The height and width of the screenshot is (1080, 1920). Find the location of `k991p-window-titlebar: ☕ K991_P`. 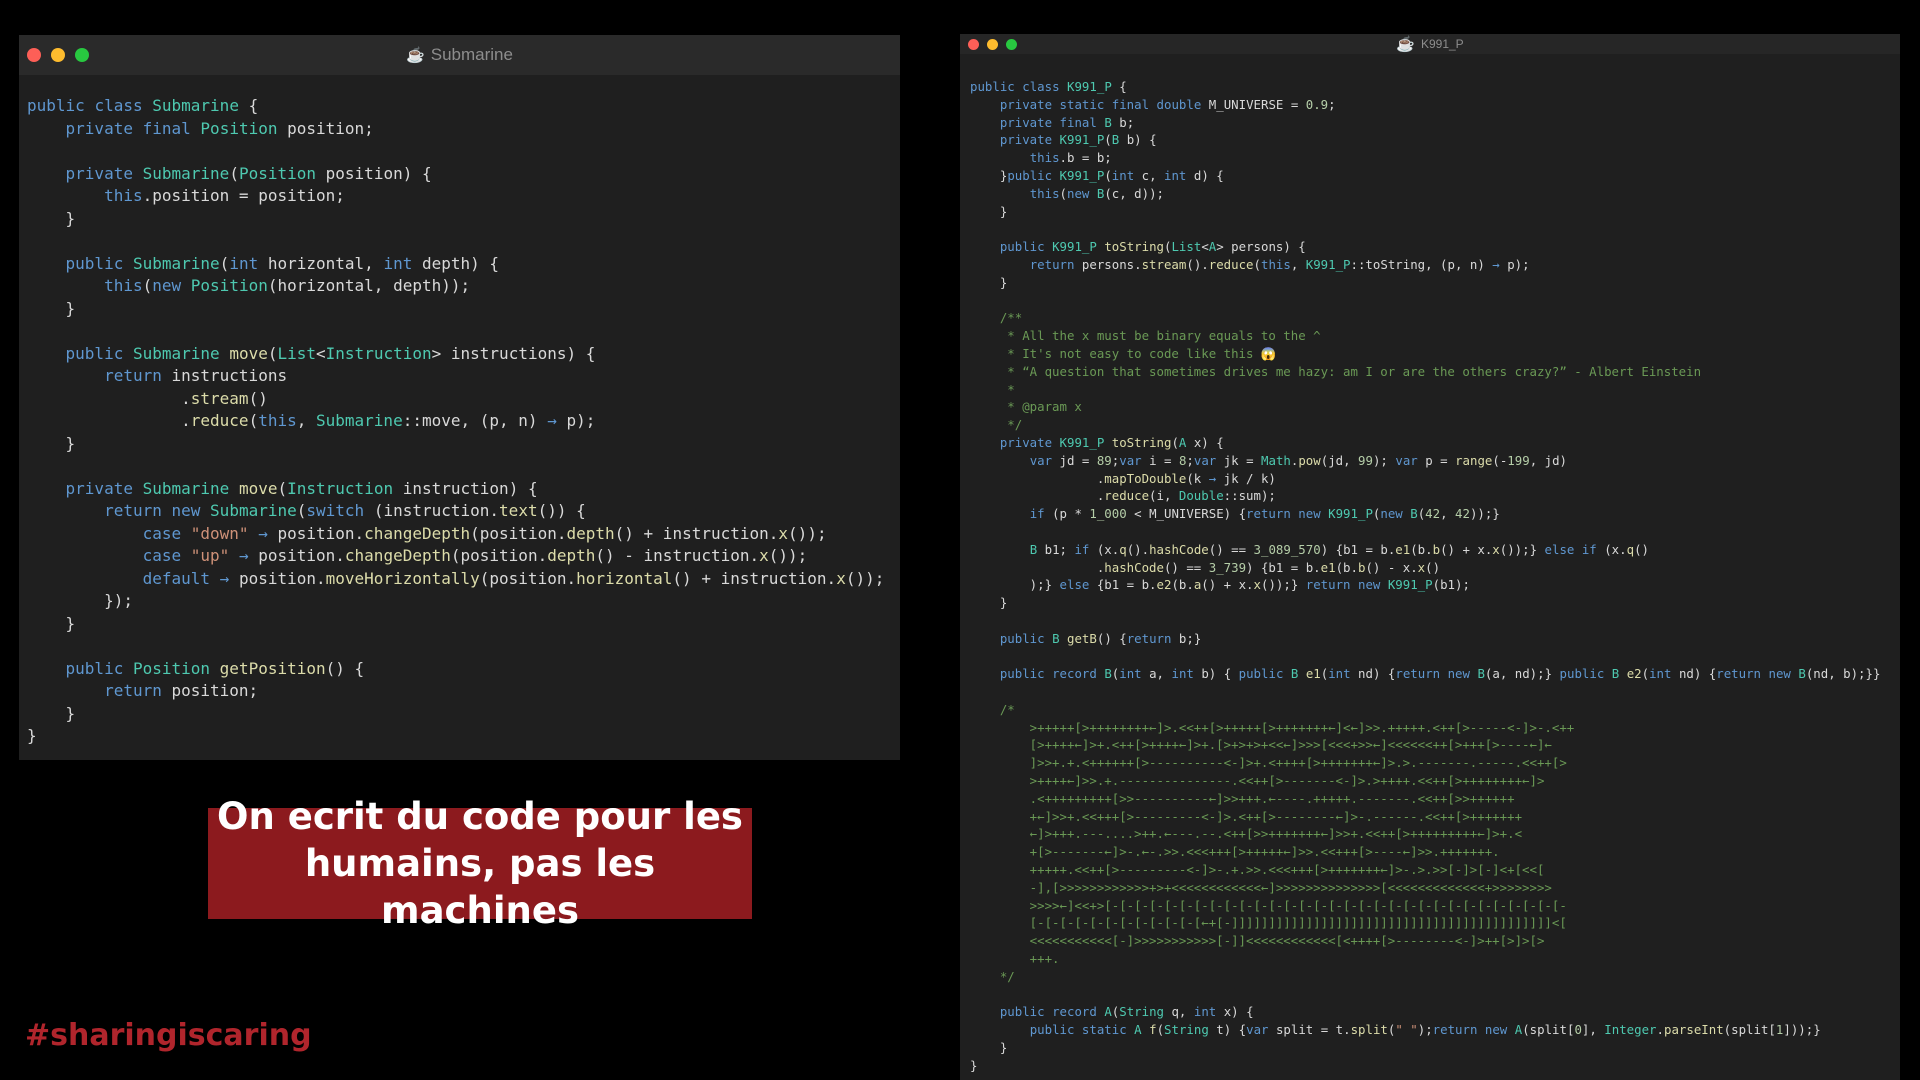

k991p-window-titlebar: ☕ K991_P is located at coordinates (1430, 44).